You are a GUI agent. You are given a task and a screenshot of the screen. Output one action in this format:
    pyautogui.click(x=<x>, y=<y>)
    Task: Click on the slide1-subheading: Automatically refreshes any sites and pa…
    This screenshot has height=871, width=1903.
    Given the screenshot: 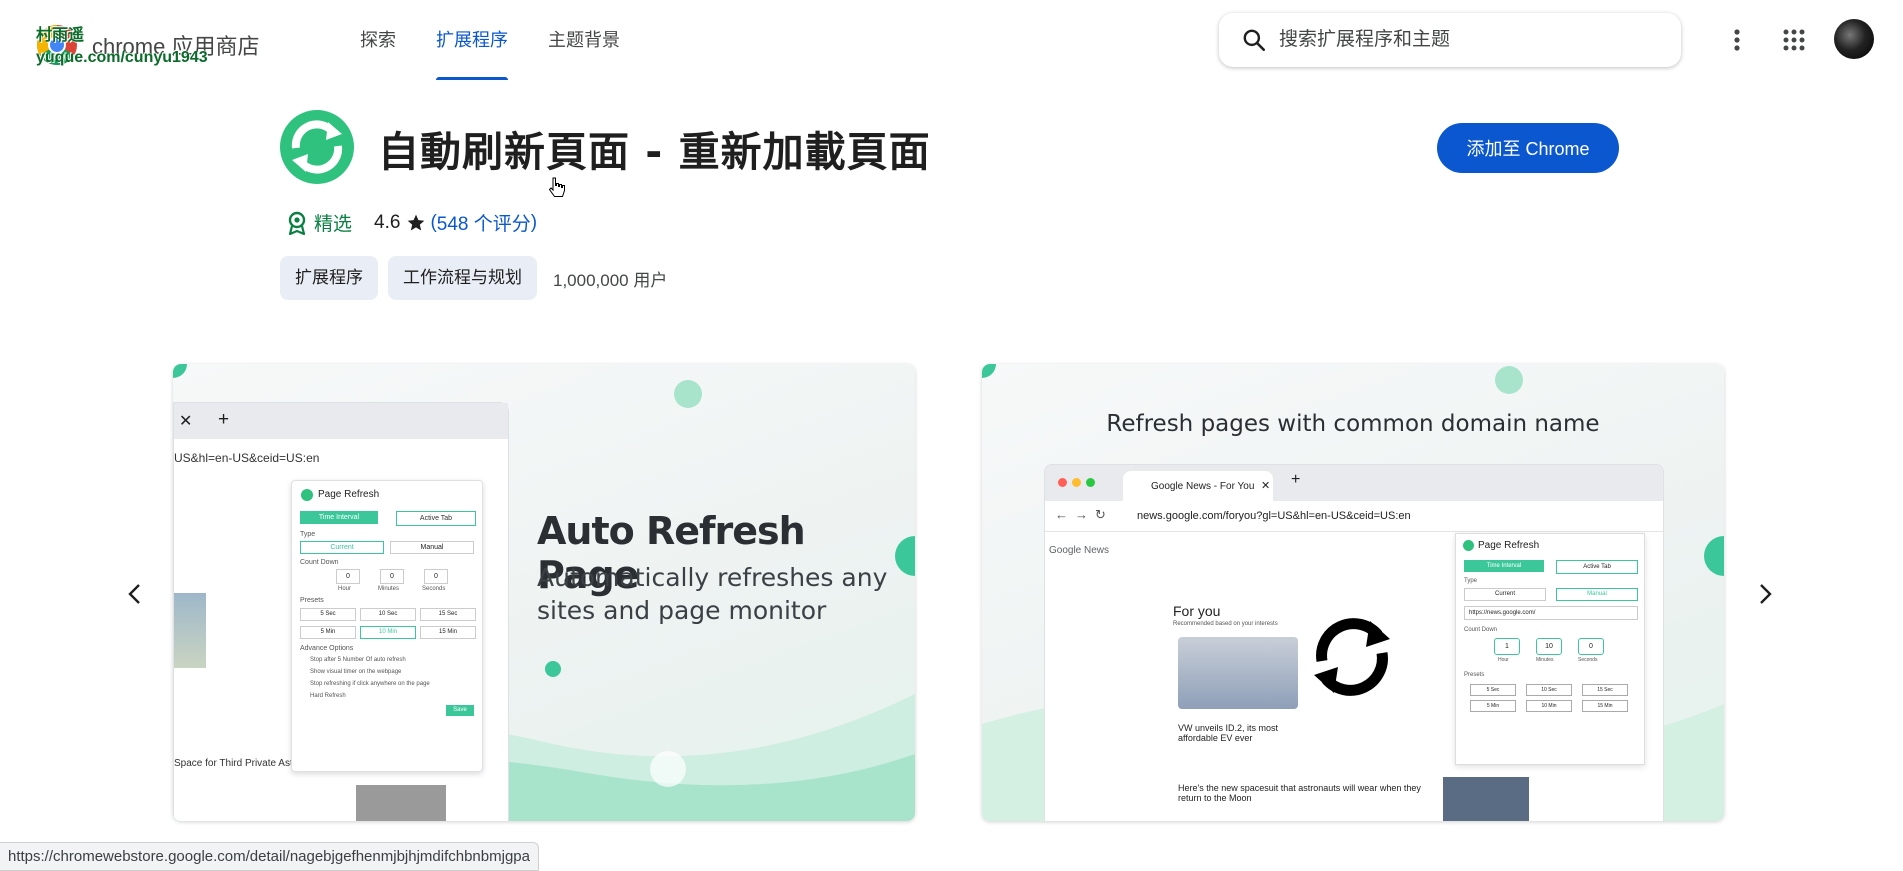 What is the action you would take?
    pyautogui.click(x=712, y=594)
    